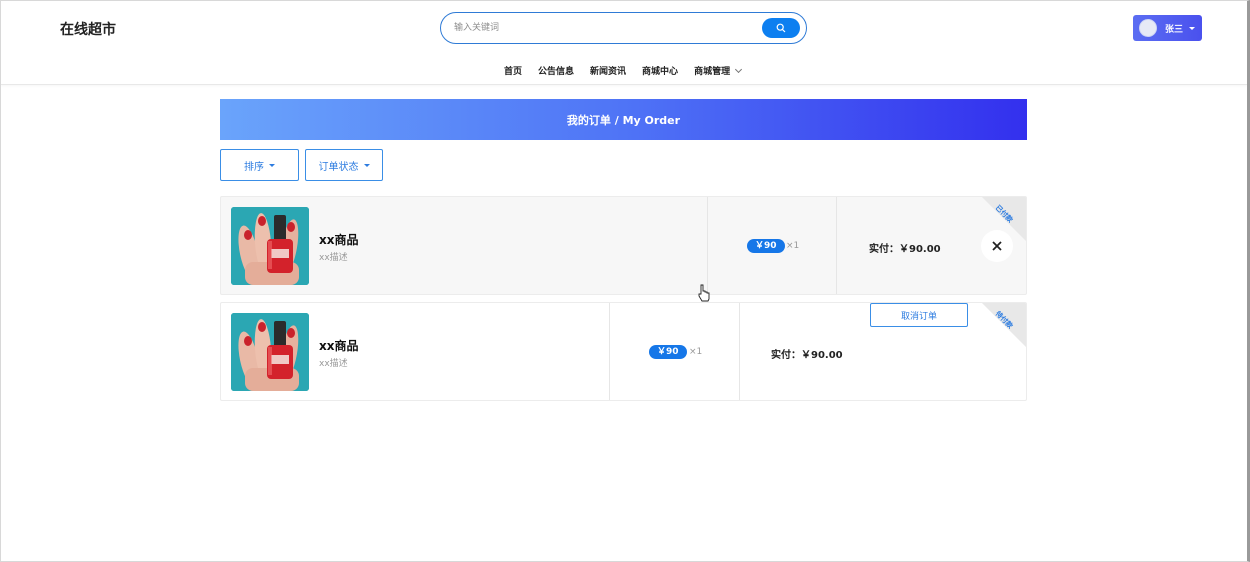 The image size is (1250, 562). I want to click on search-button, so click(781, 28).